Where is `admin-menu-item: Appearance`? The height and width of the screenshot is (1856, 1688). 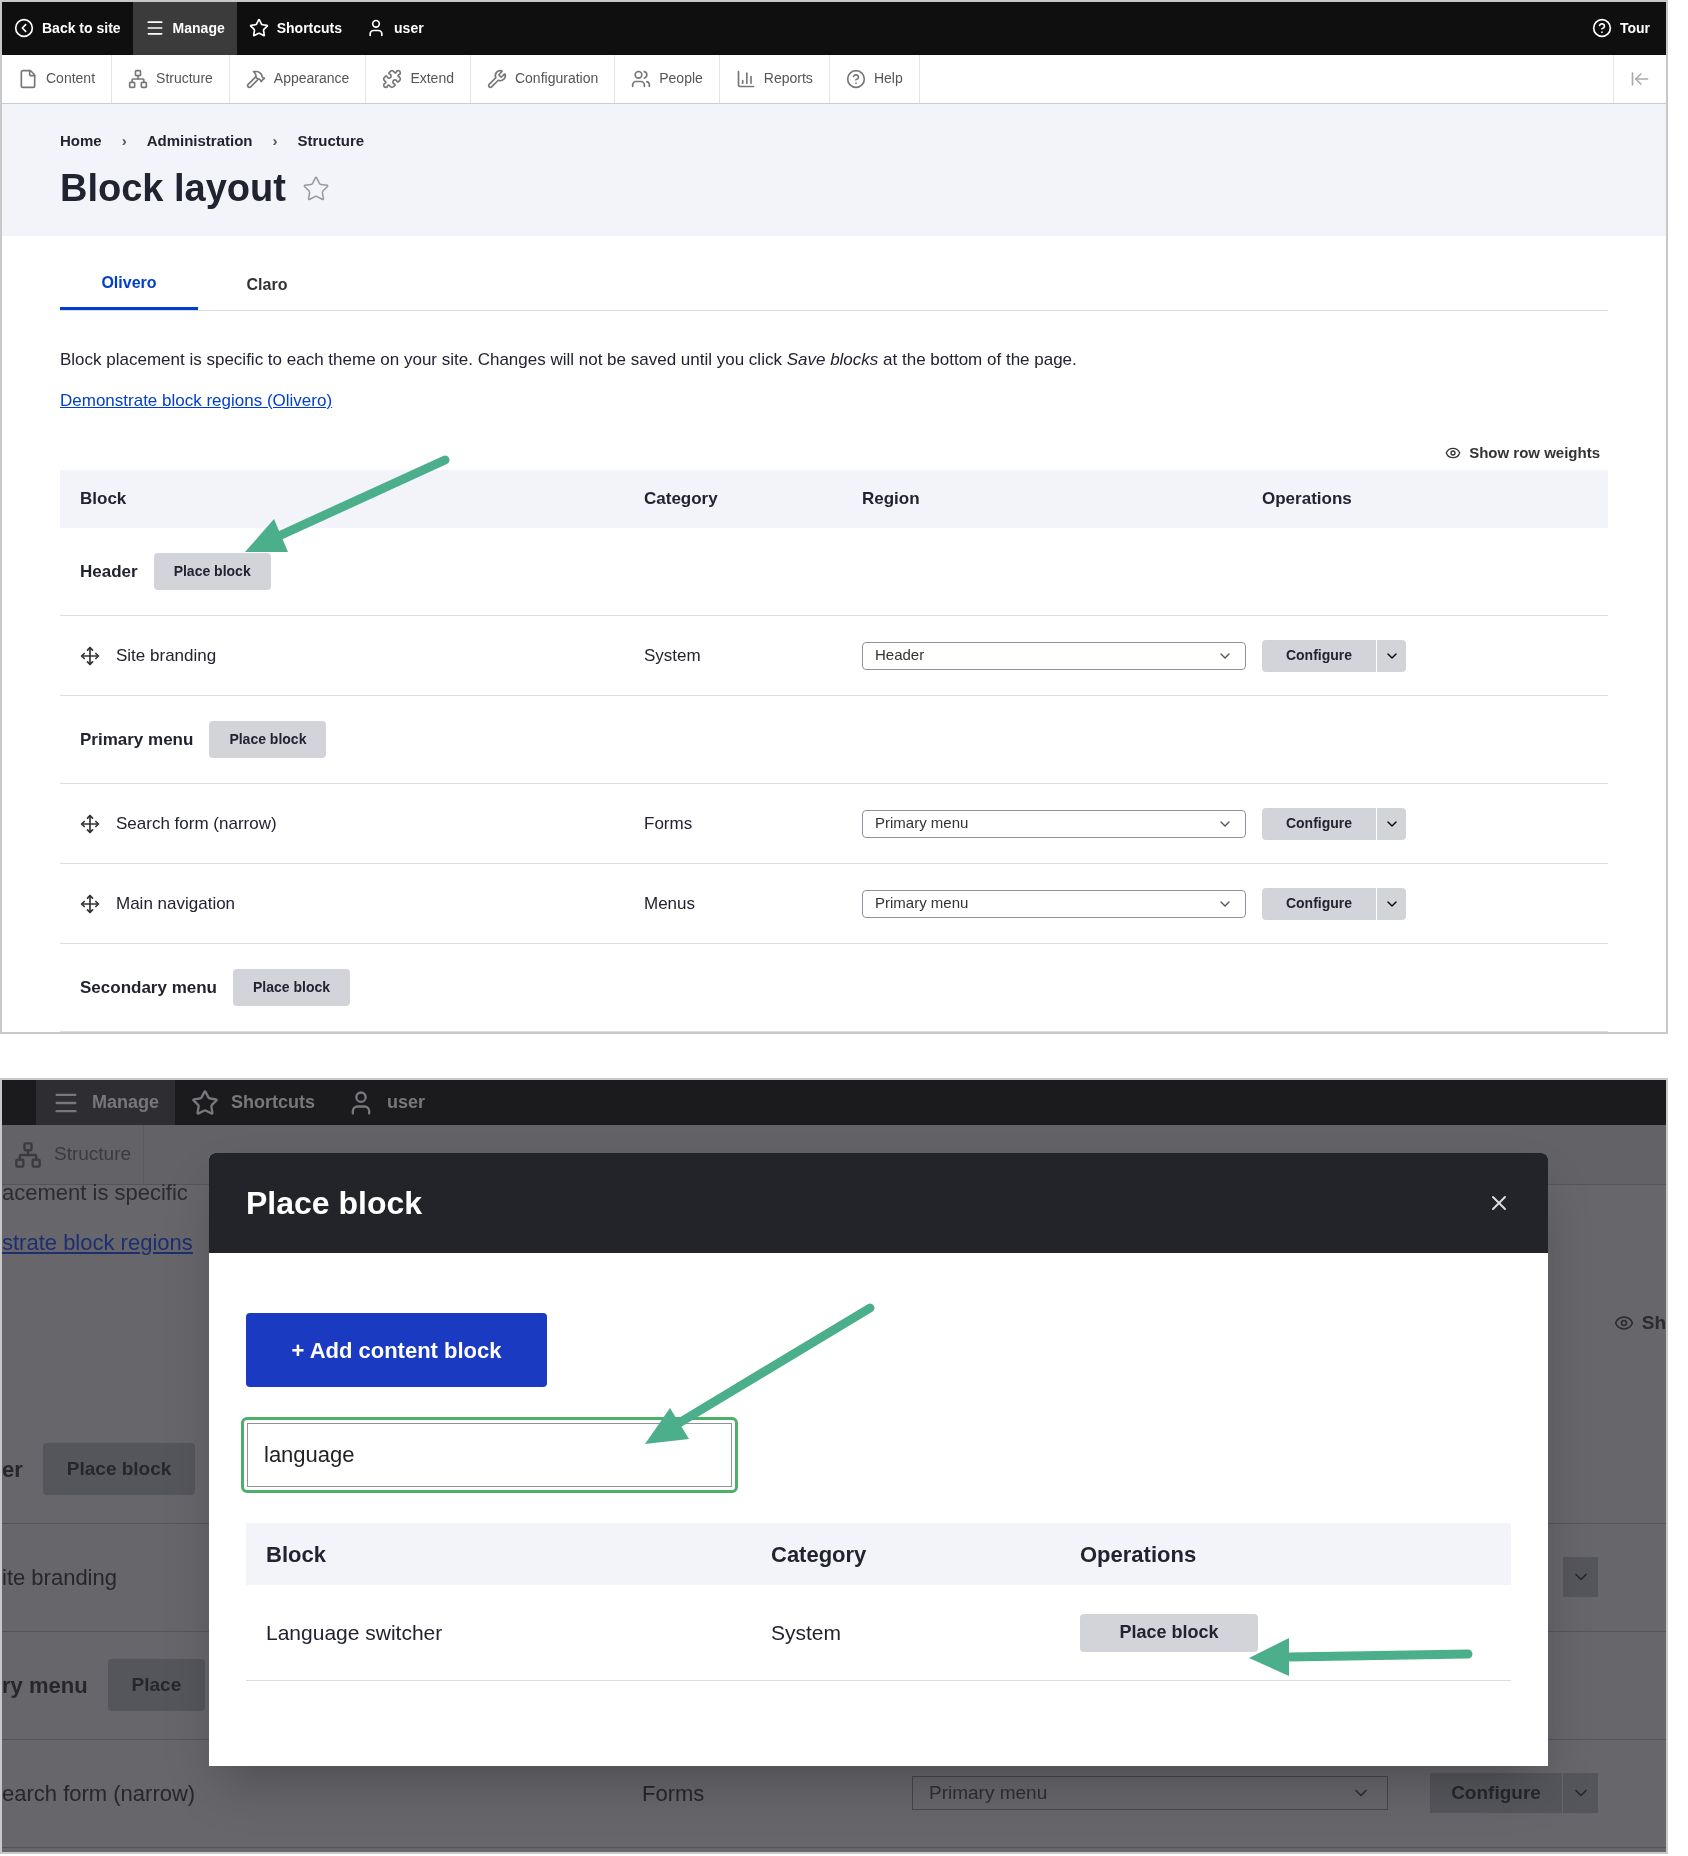 admin-menu-item: Appearance is located at coordinates (298, 78).